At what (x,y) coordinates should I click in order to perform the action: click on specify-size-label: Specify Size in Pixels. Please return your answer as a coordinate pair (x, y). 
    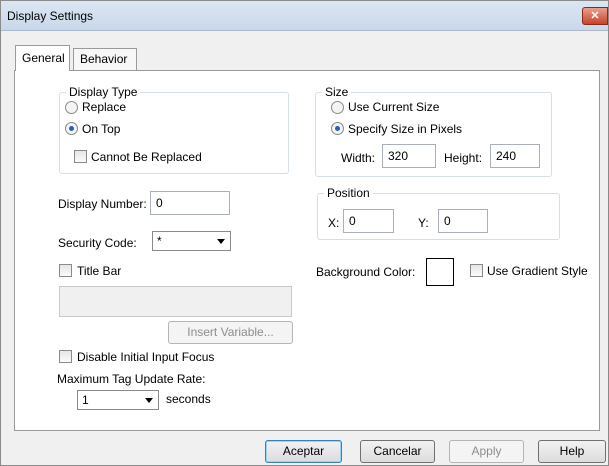
    Looking at the image, I should click on (405, 129).